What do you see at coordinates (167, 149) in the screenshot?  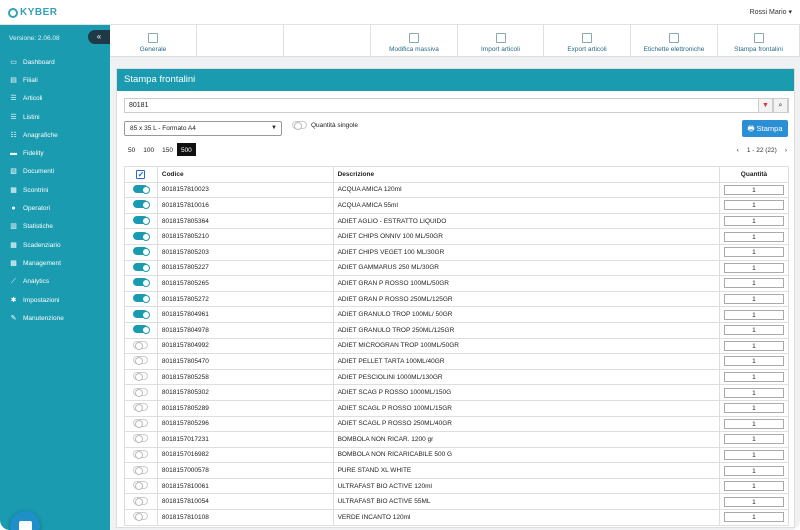 I see `page-size-150: 150` at bounding box center [167, 149].